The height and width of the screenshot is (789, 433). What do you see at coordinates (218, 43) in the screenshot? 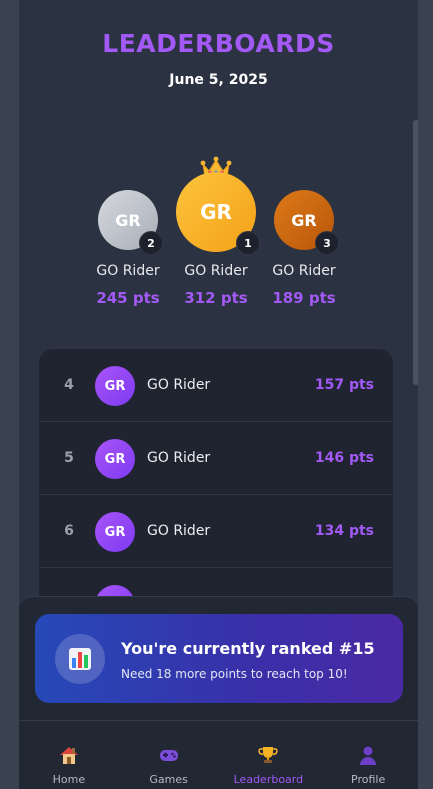
I see `page-title: LEADERBOARDS` at bounding box center [218, 43].